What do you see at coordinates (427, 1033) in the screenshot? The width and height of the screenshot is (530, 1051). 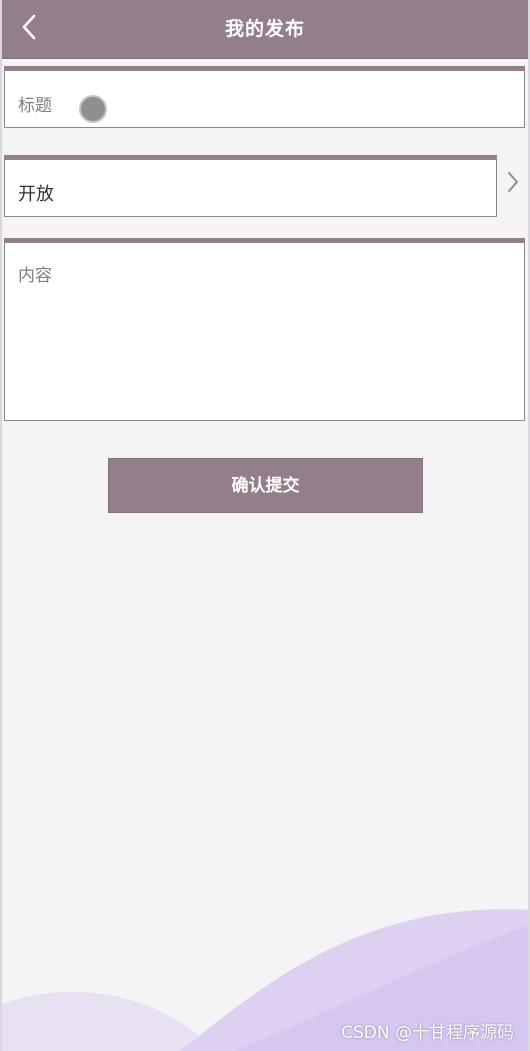 I see `watermark-text: CSDN @十甘程序源码` at bounding box center [427, 1033].